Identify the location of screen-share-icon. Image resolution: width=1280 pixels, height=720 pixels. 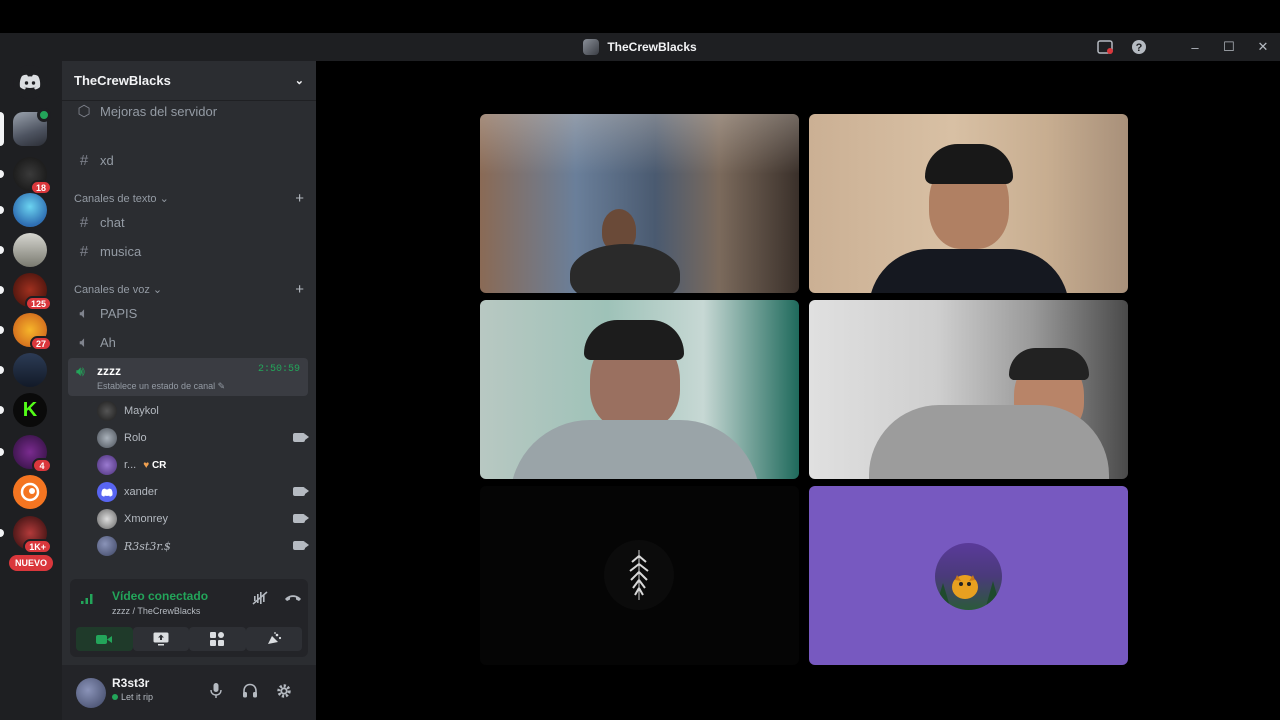
(161, 639).